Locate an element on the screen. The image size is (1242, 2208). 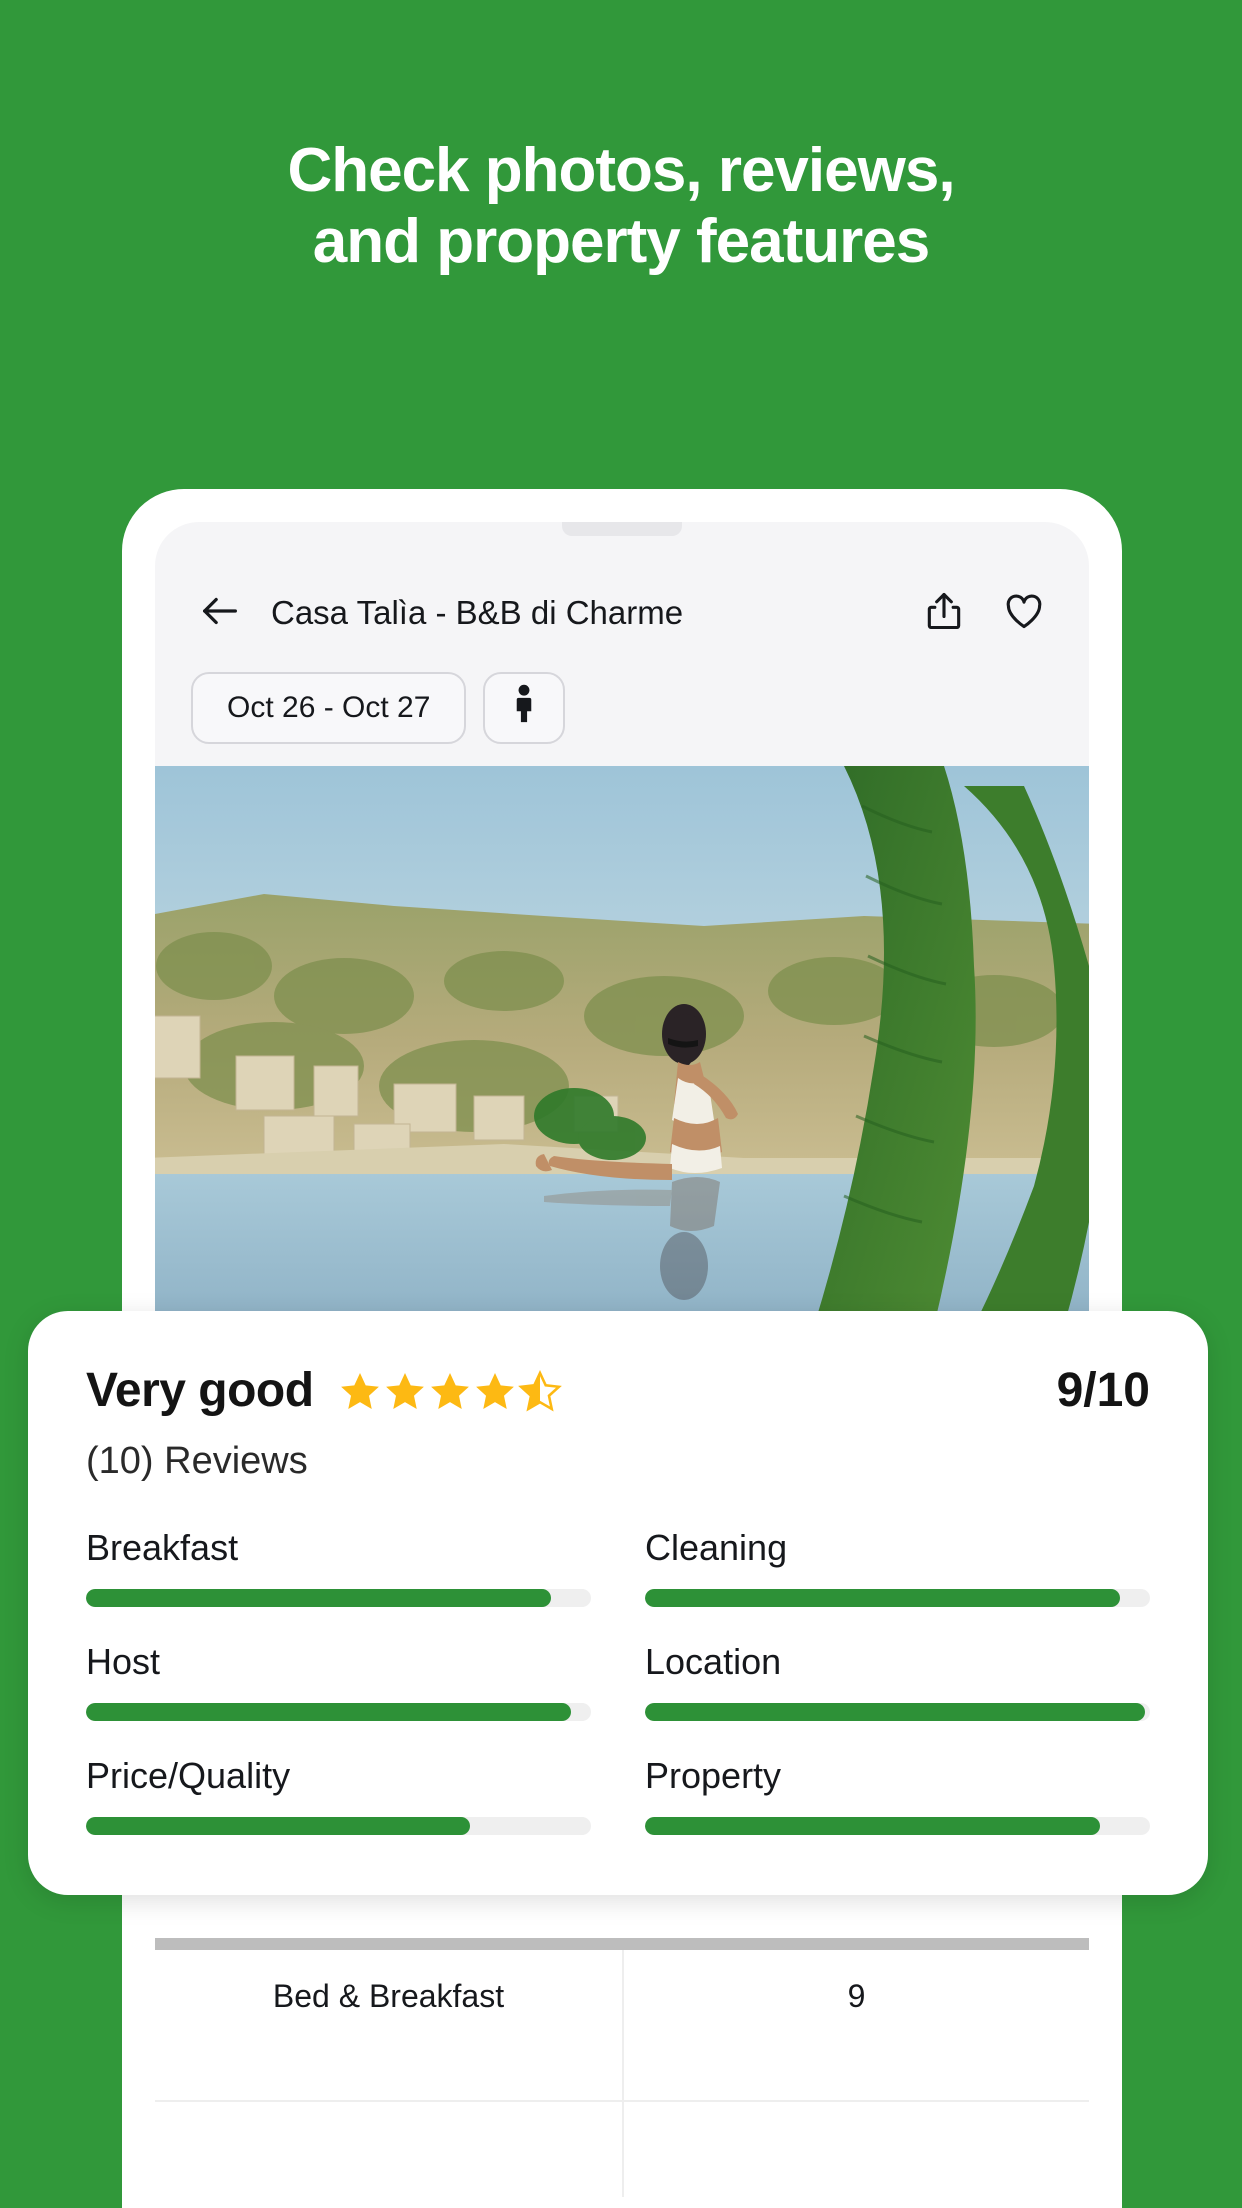
reviews-count: (10) Reviews is located at coordinates (197, 1461).